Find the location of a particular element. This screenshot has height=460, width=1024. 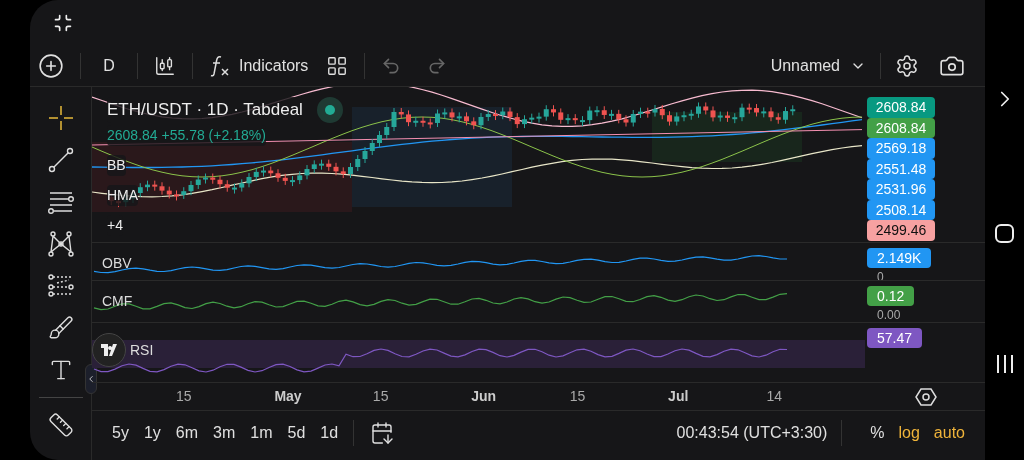

price-tag: 2531.96 is located at coordinates (901, 189).